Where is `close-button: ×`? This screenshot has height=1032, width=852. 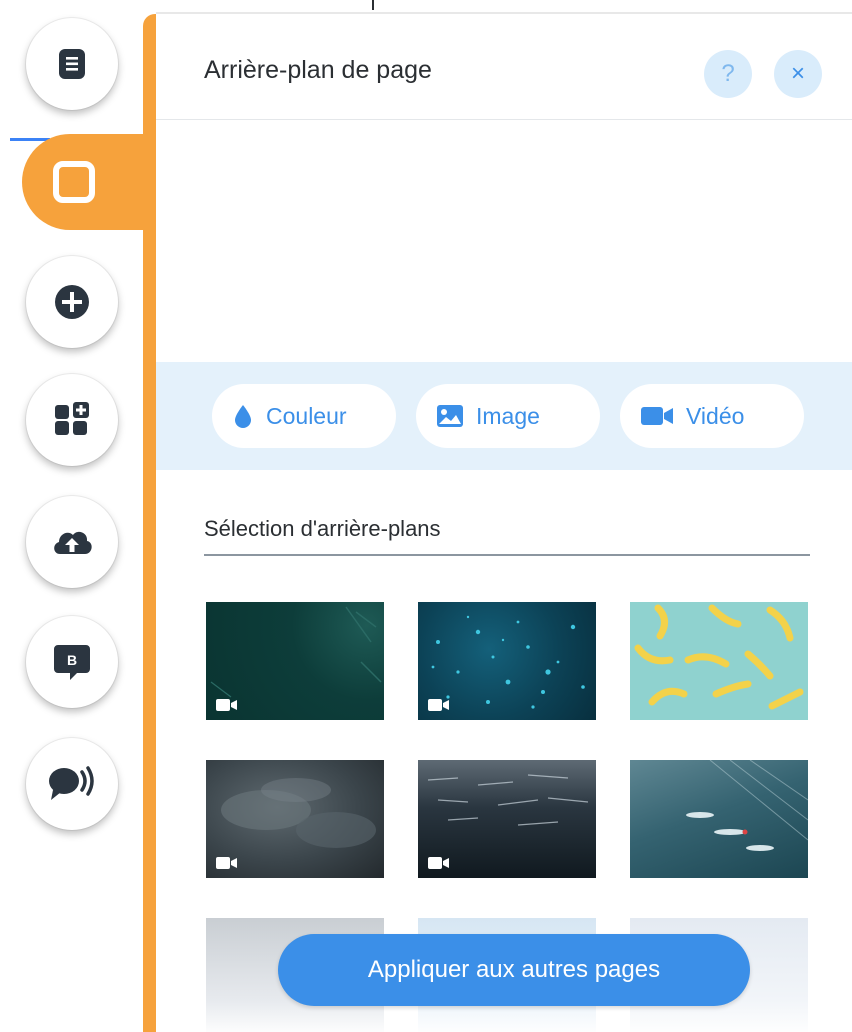 close-button: × is located at coordinates (798, 74).